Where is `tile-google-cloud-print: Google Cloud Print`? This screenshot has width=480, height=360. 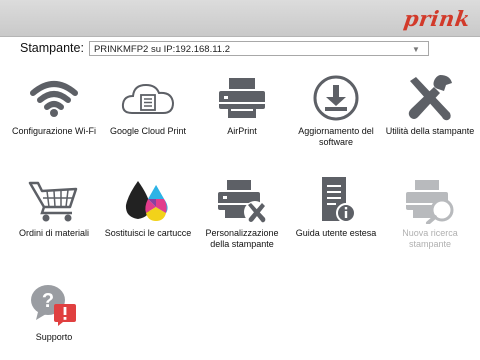
tile-google-cloud-print: Google Cloud Print is located at coordinates (148, 103).